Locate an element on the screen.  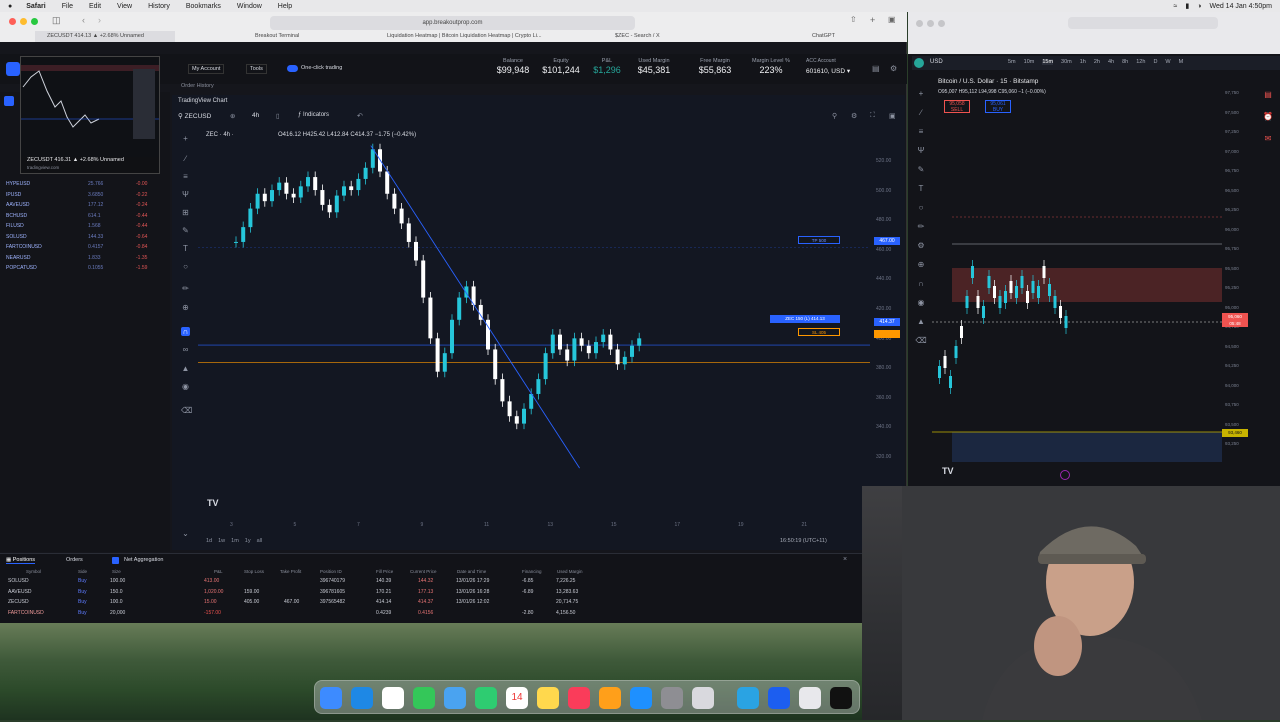
preview-icon is located at coordinates (703, 698).